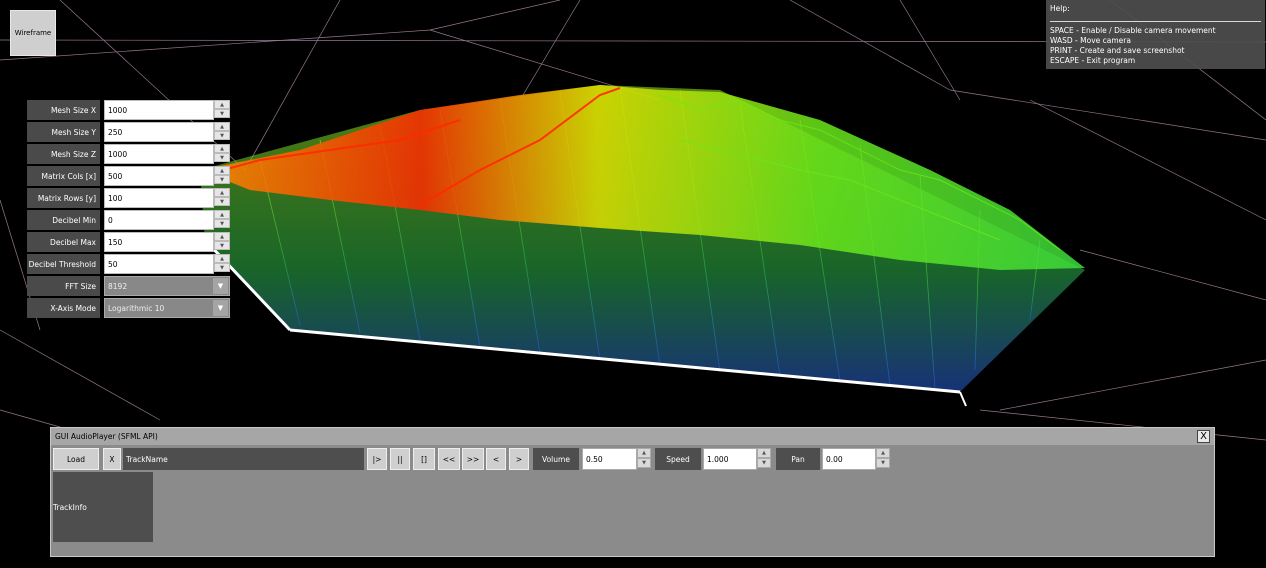  I want to click on mesh-size-x-input: 1000, so click(159, 110).